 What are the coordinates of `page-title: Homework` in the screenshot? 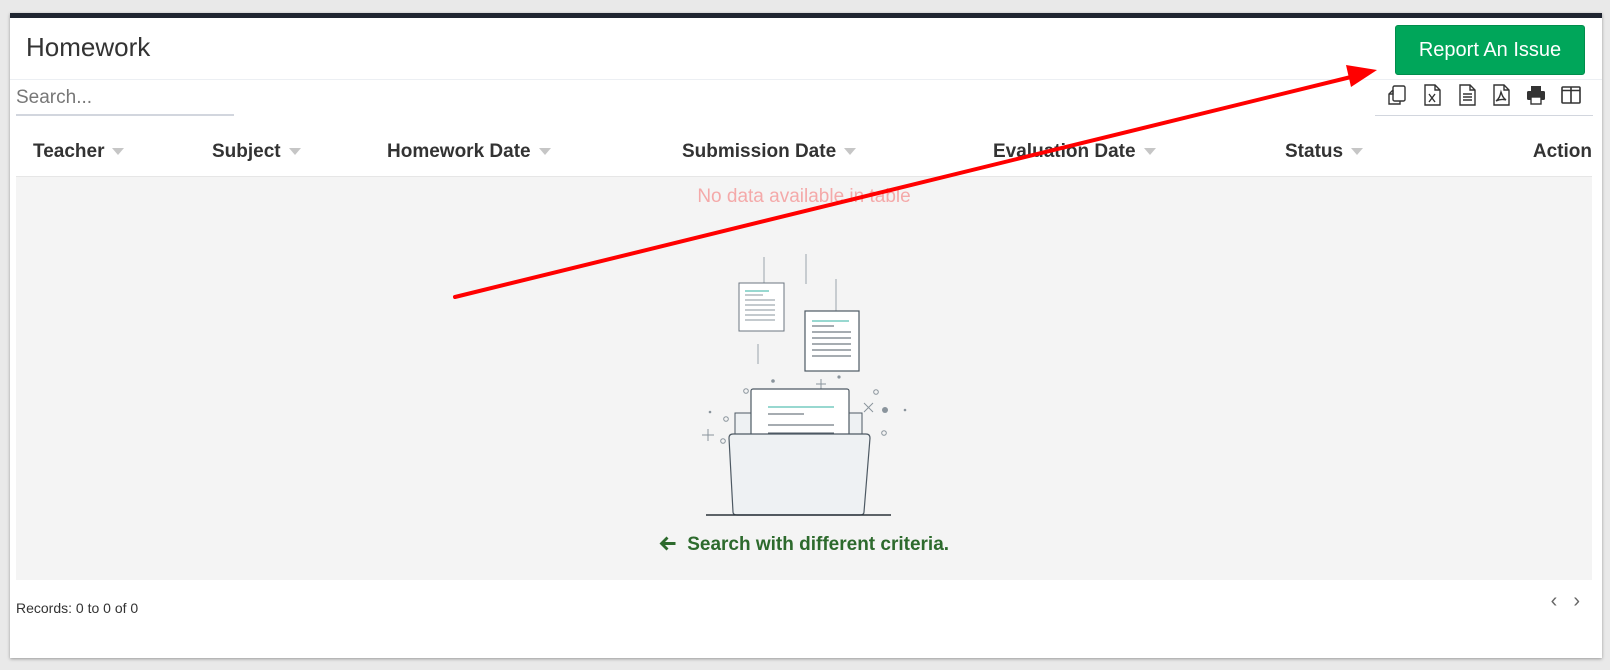 It's located at (88, 47).